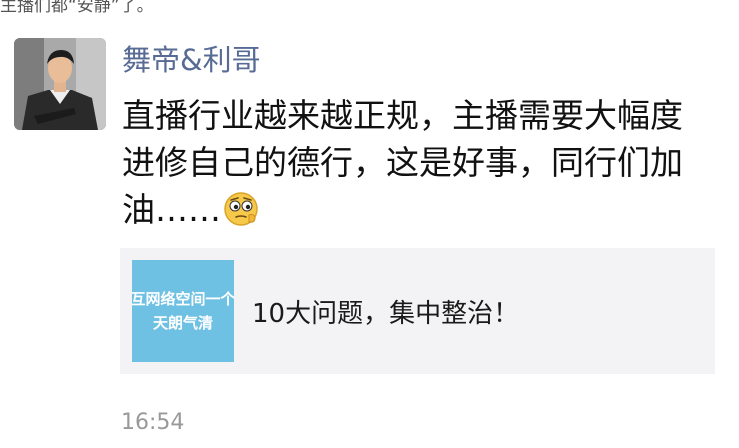 Image resolution: width=739 pixels, height=448 pixels. What do you see at coordinates (77, 8) in the screenshot?
I see `cropped-caption: 主播们都“安静”了。` at bounding box center [77, 8].